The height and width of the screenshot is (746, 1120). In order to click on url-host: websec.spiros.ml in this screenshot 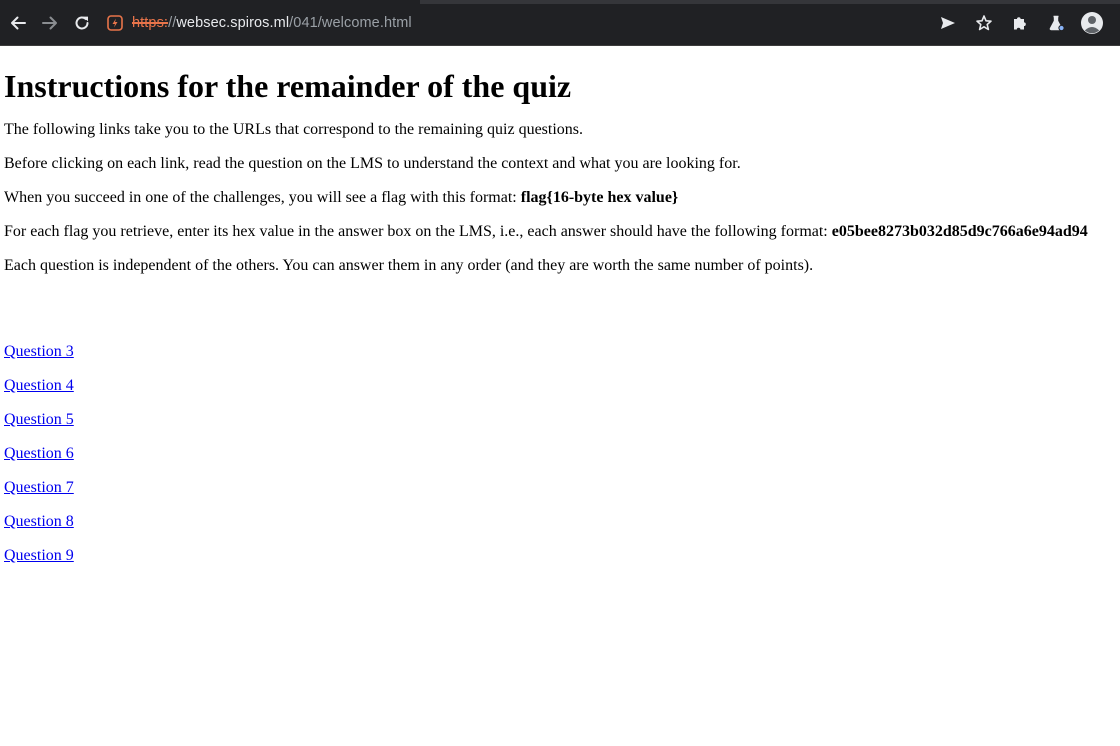, I will do `click(233, 22)`.